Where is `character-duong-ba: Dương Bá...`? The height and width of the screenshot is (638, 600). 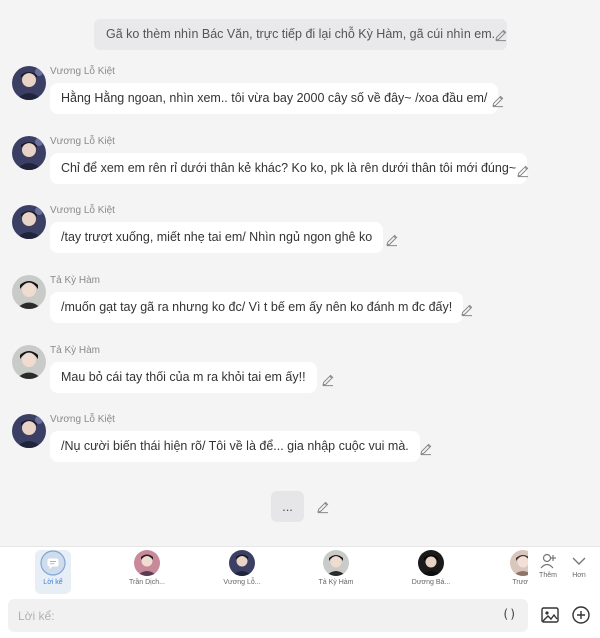 character-duong-ba: Dương Bá... is located at coordinates (431, 572).